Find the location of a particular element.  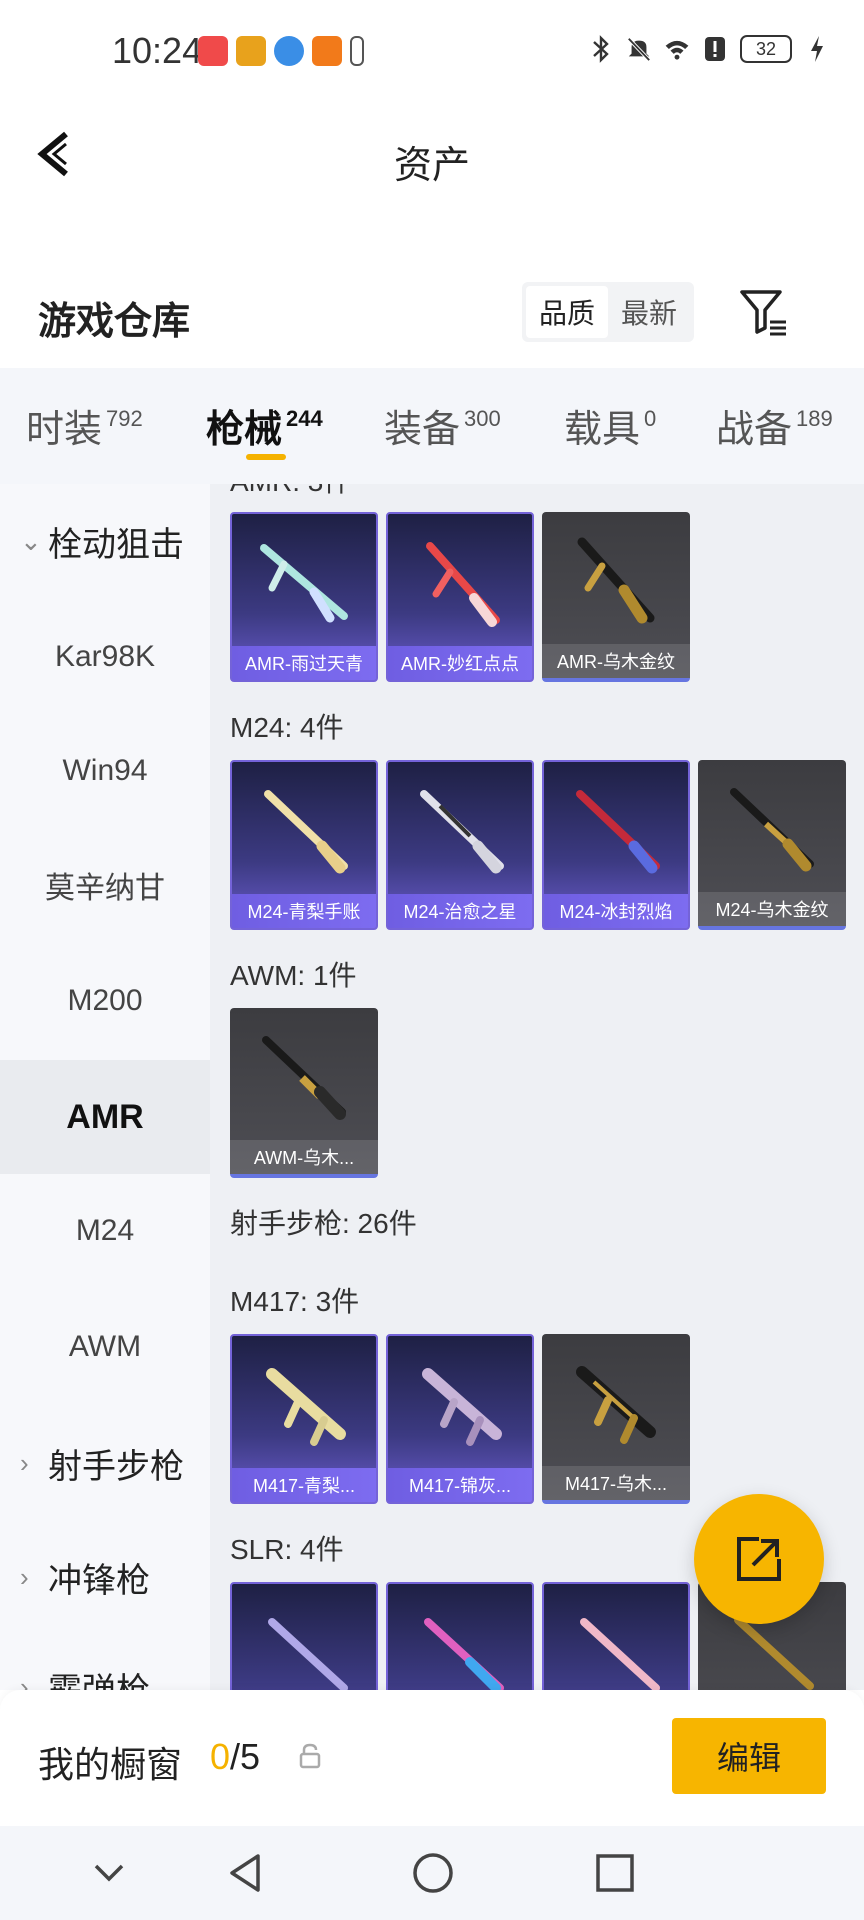

category-tabs: 时装 792 枪械 244 装备 300 载具 0 战备 189 is located at coordinates (432, 426).